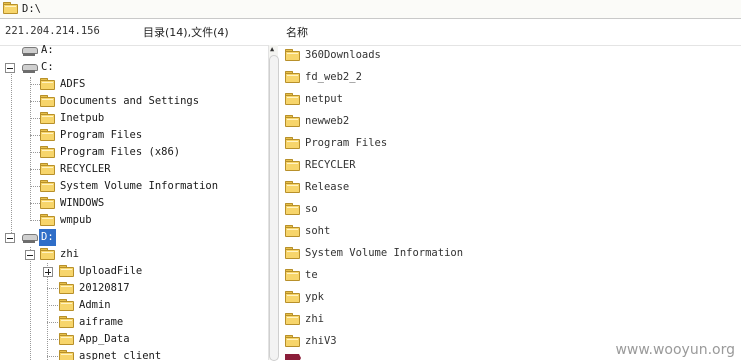 This screenshot has height=361, width=741. I want to click on server-ip: 221.204.214.156, so click(52, 31).